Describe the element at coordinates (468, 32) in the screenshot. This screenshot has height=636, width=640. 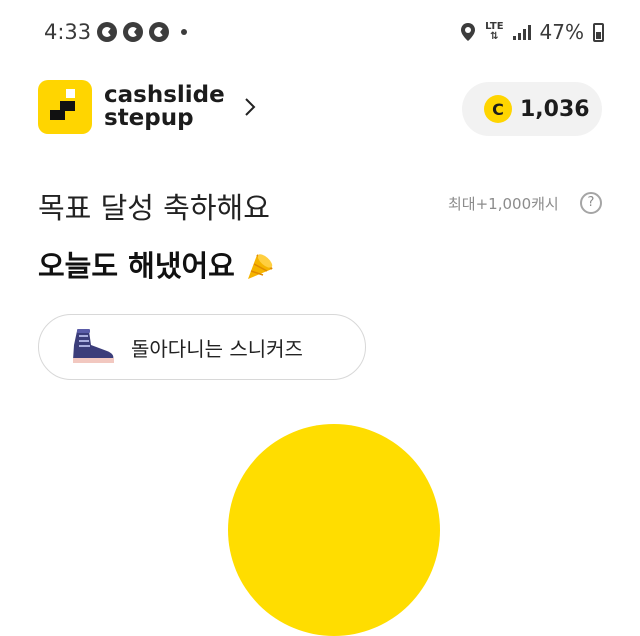
I see `location-icon` at that location.